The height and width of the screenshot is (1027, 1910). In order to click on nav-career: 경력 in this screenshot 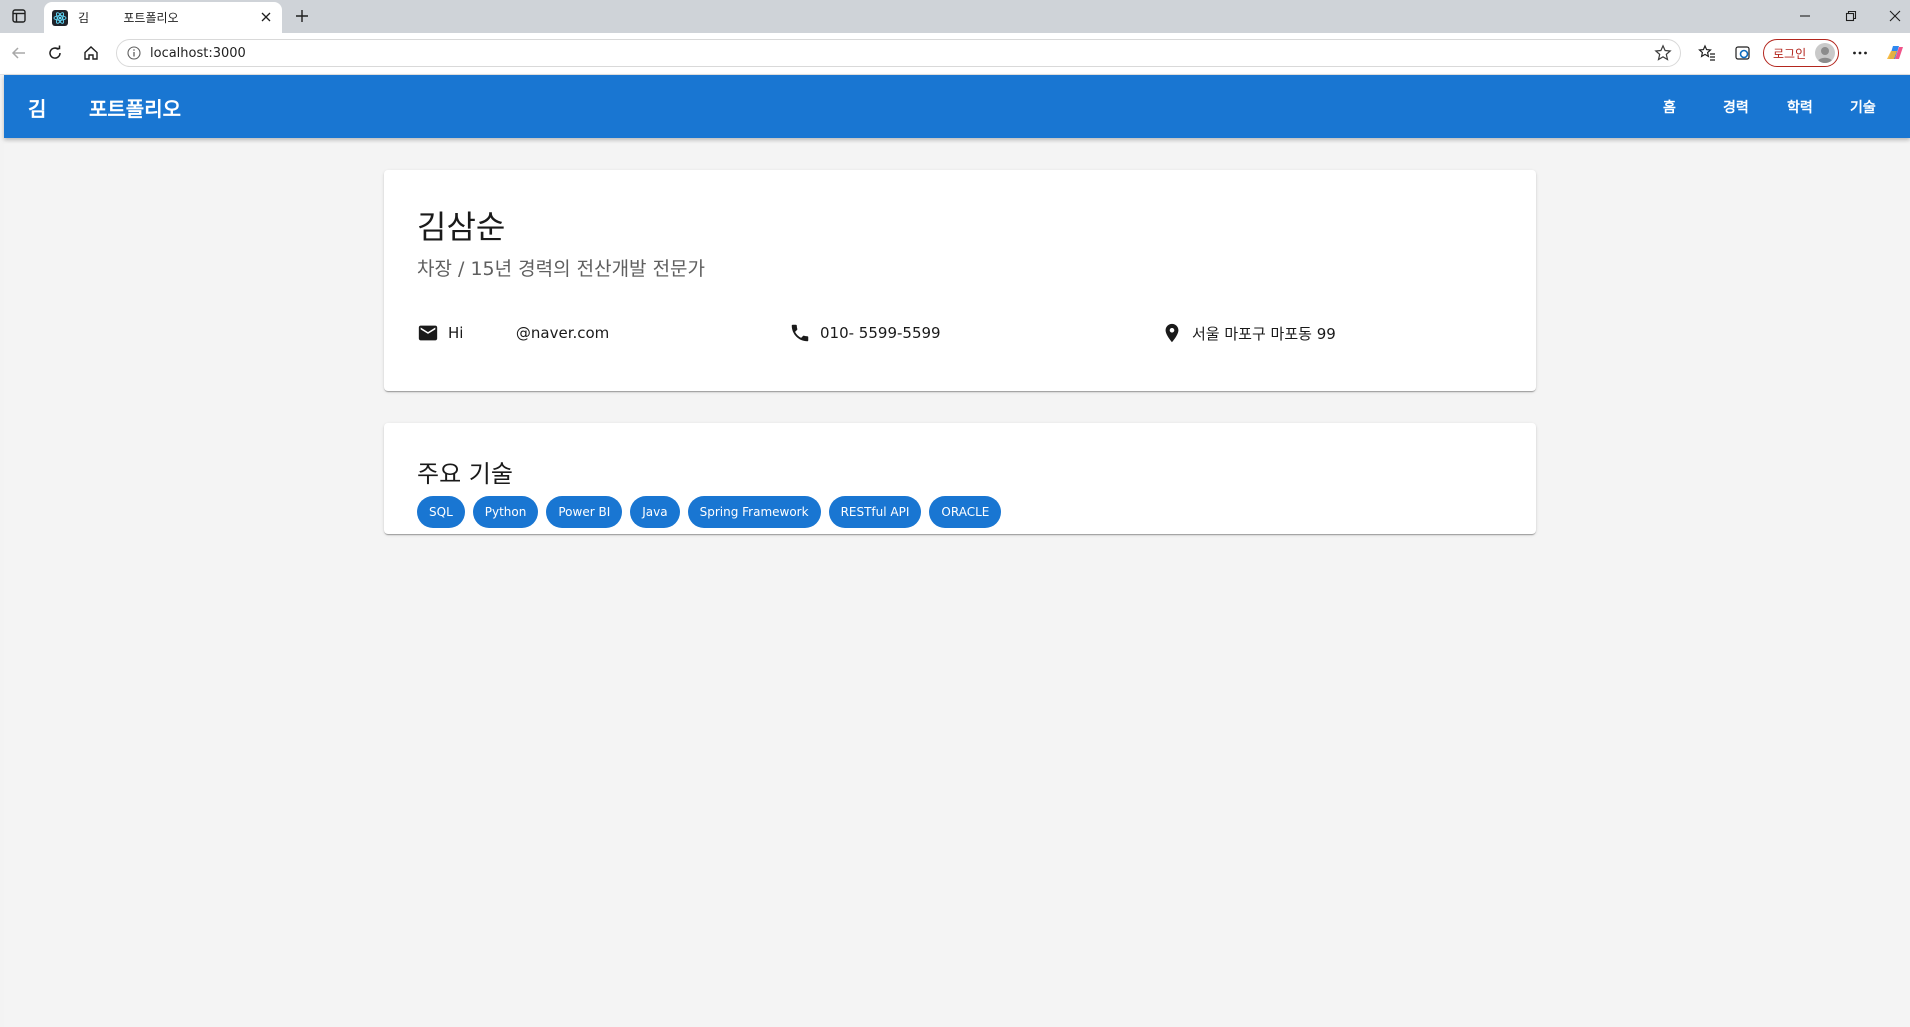, I will do `click(1736, 107)`.